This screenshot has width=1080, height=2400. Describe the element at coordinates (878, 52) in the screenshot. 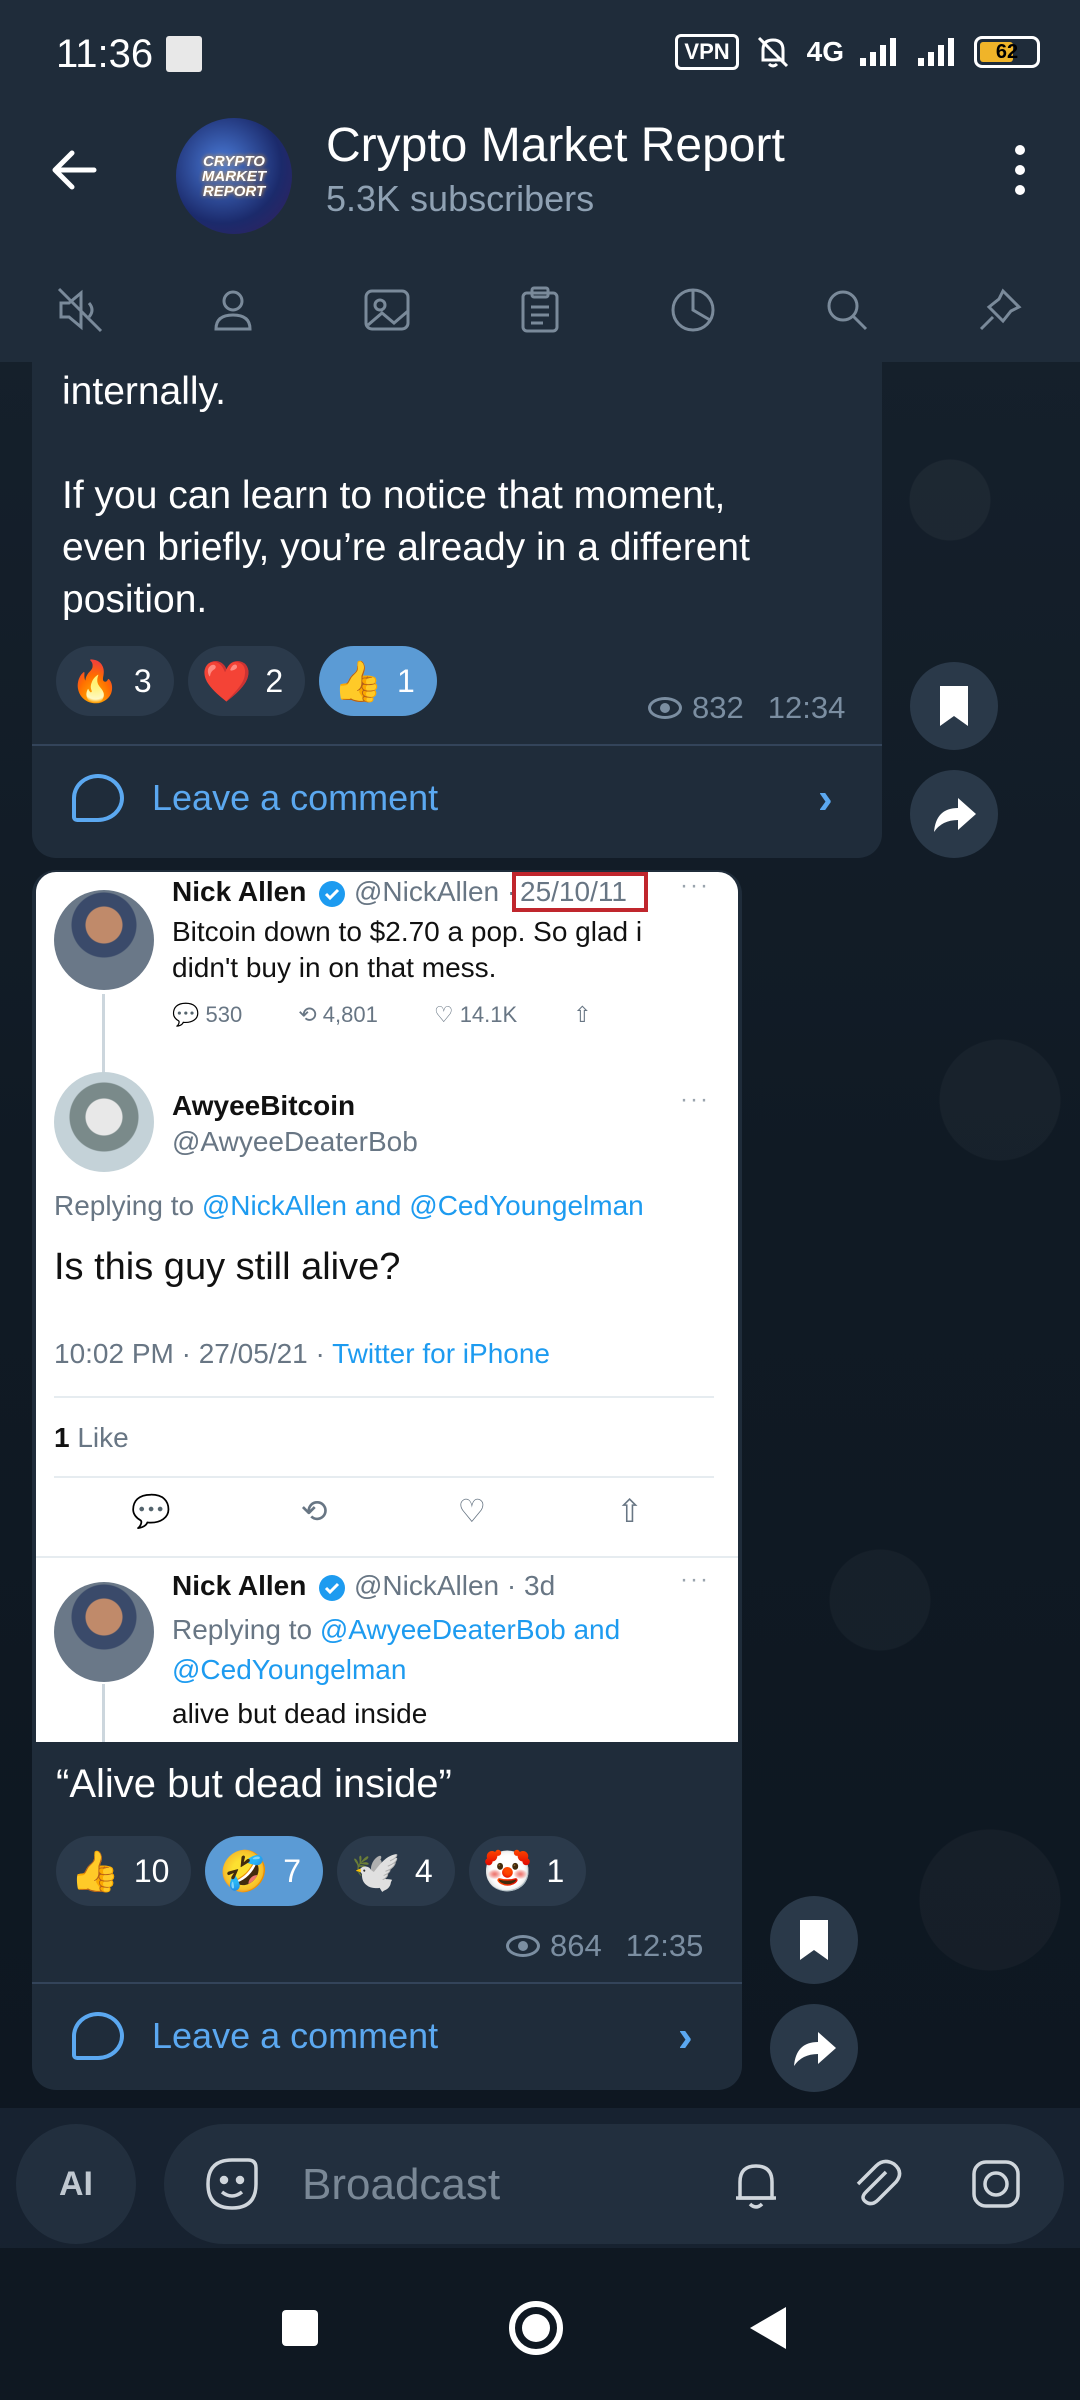

I see `signal-icon` at that location.